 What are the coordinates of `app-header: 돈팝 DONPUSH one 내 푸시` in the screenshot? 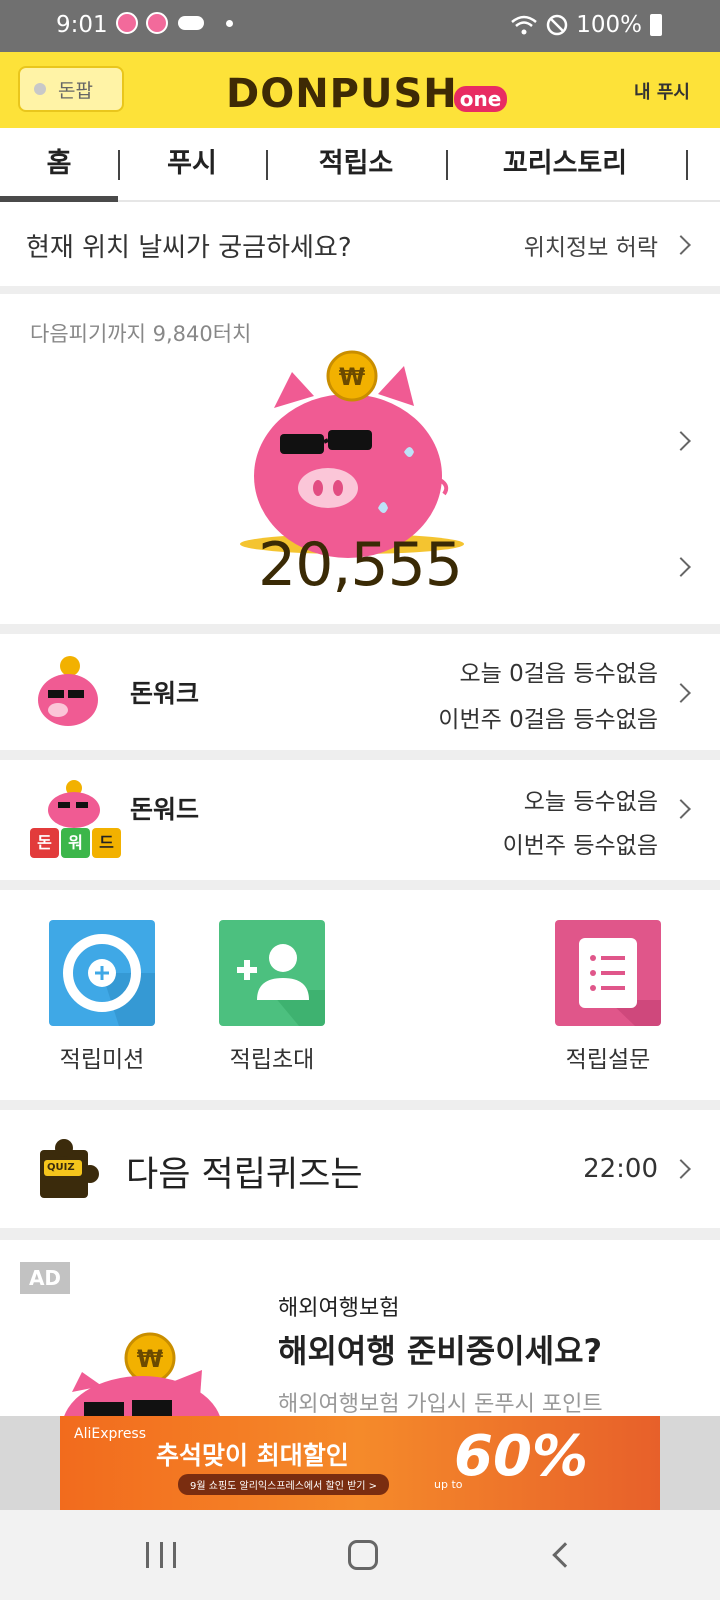 It's located at (360, 90).